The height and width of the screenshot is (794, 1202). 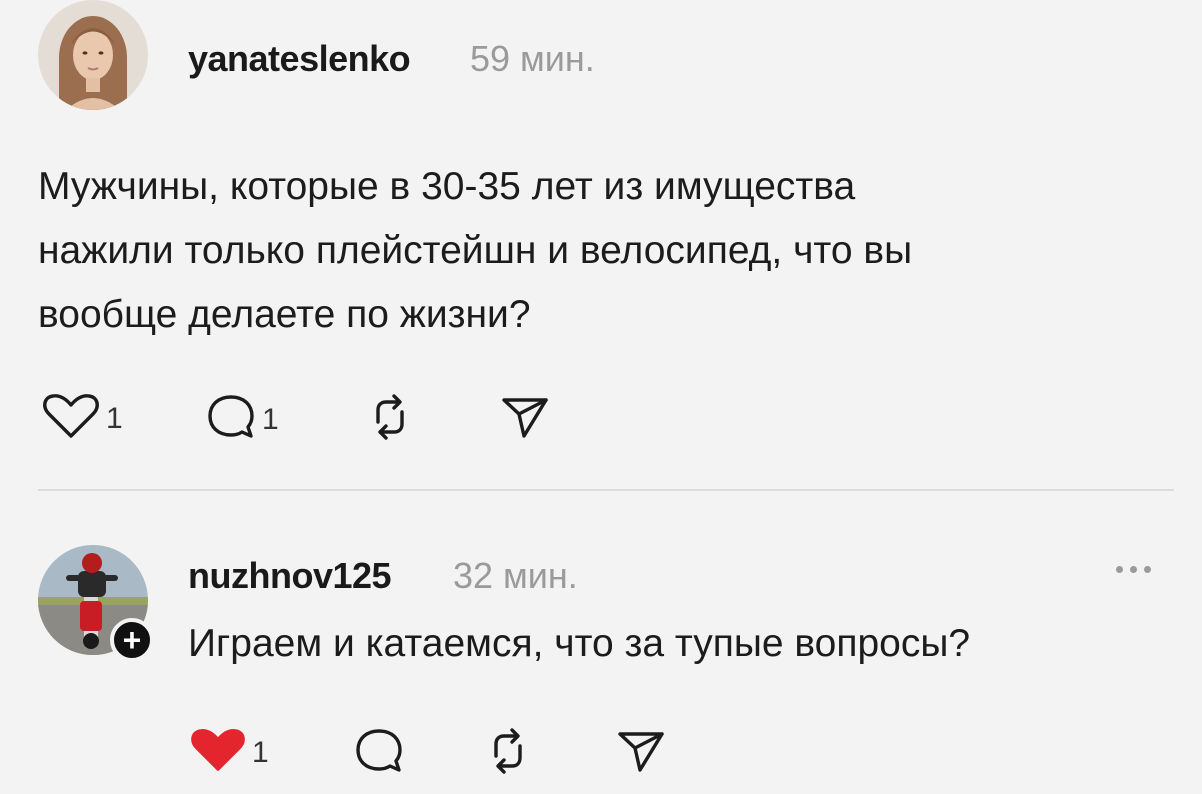 What do you see at coordinates (299, 59) in the screenshot?
I see `post-username: yanateslenko` at bounding box center [299, 59].